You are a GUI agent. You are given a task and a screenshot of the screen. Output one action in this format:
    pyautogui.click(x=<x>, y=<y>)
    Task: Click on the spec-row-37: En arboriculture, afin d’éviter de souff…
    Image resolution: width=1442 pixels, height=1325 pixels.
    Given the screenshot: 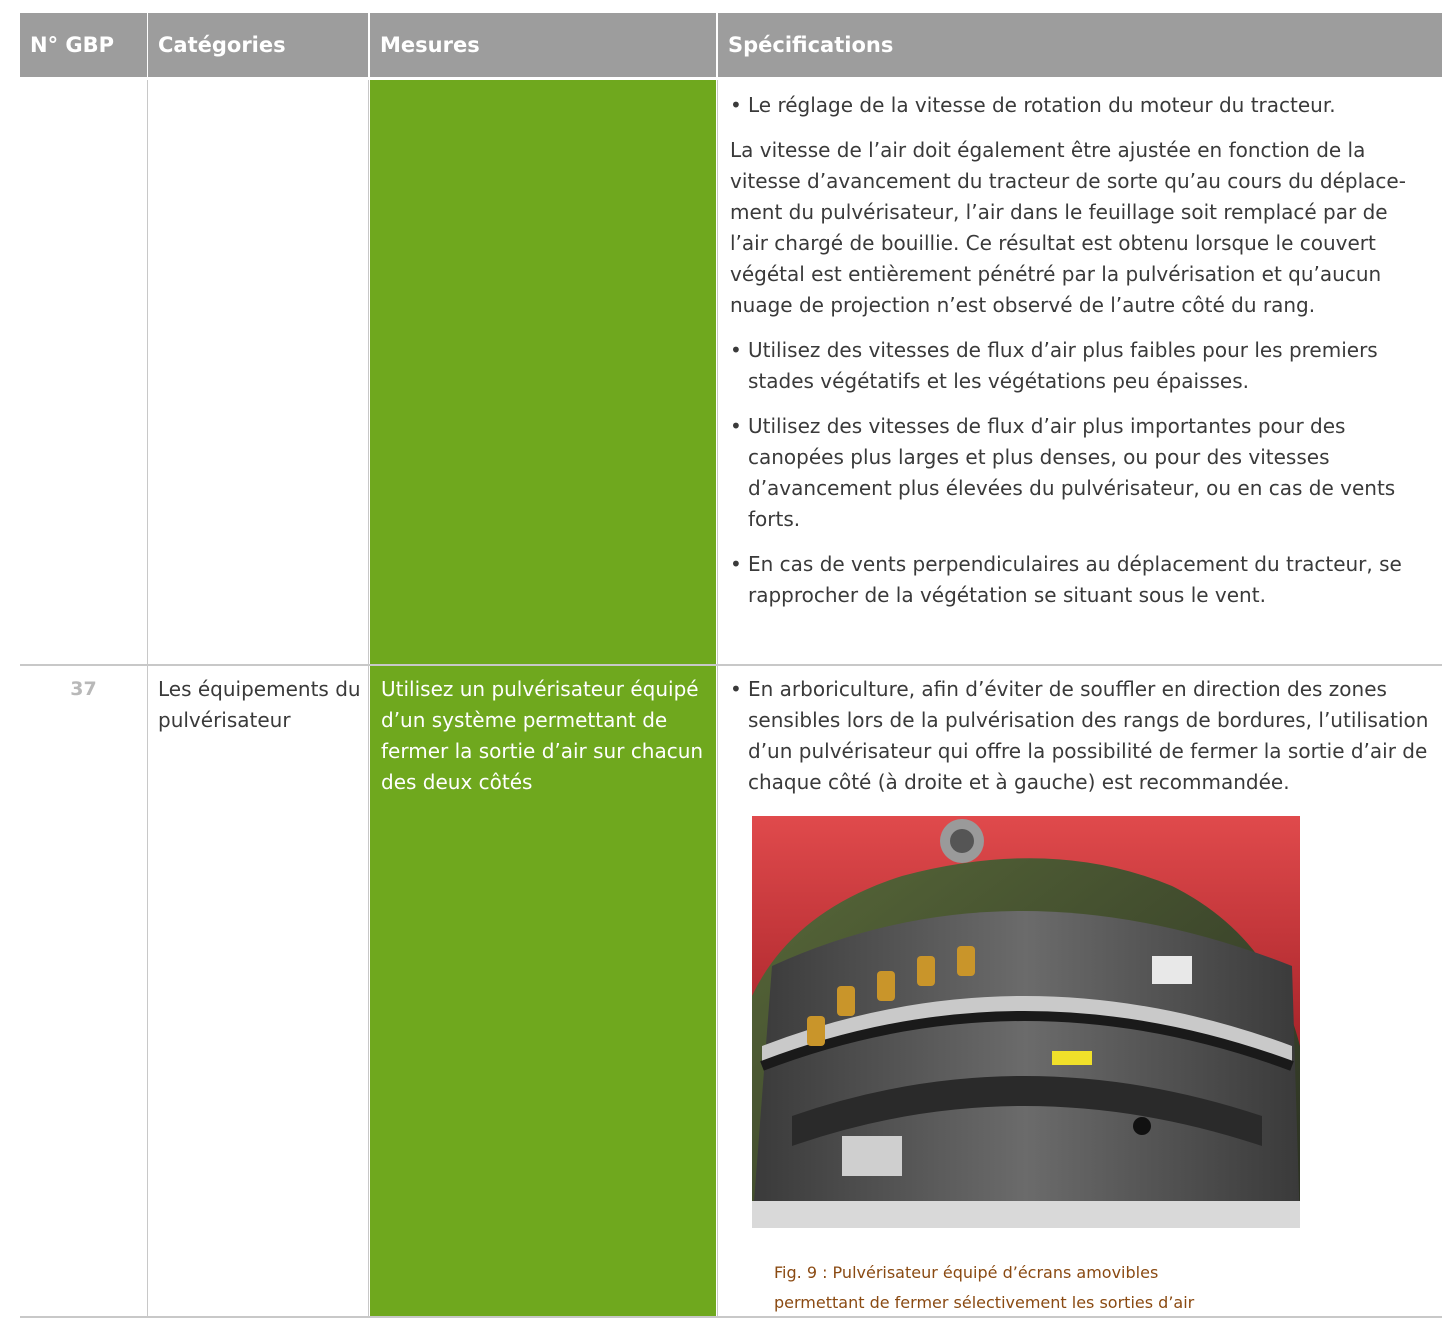 What is the action you would take?
    pyautogui.click(x=1080, y=736)
    